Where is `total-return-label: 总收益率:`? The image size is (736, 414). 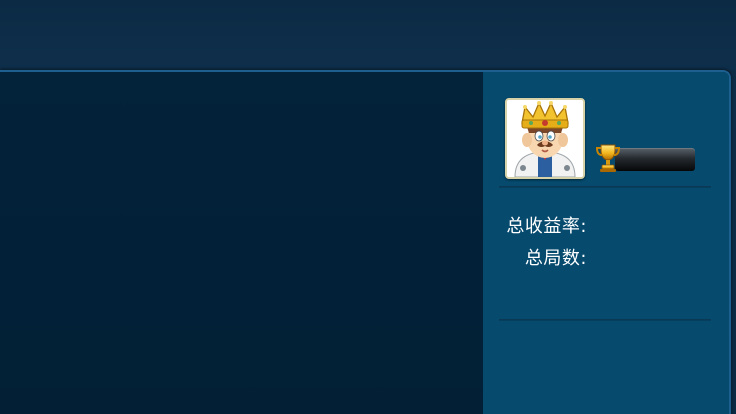 total-return-label: 总收益率: is located at coordinates (546, 226).